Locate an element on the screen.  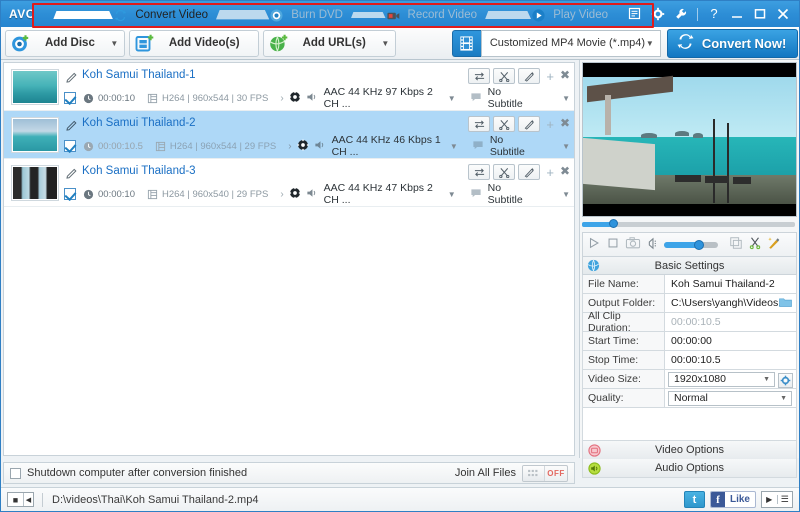
tab-record-video: Record Video is located at coordinates (414, 15).